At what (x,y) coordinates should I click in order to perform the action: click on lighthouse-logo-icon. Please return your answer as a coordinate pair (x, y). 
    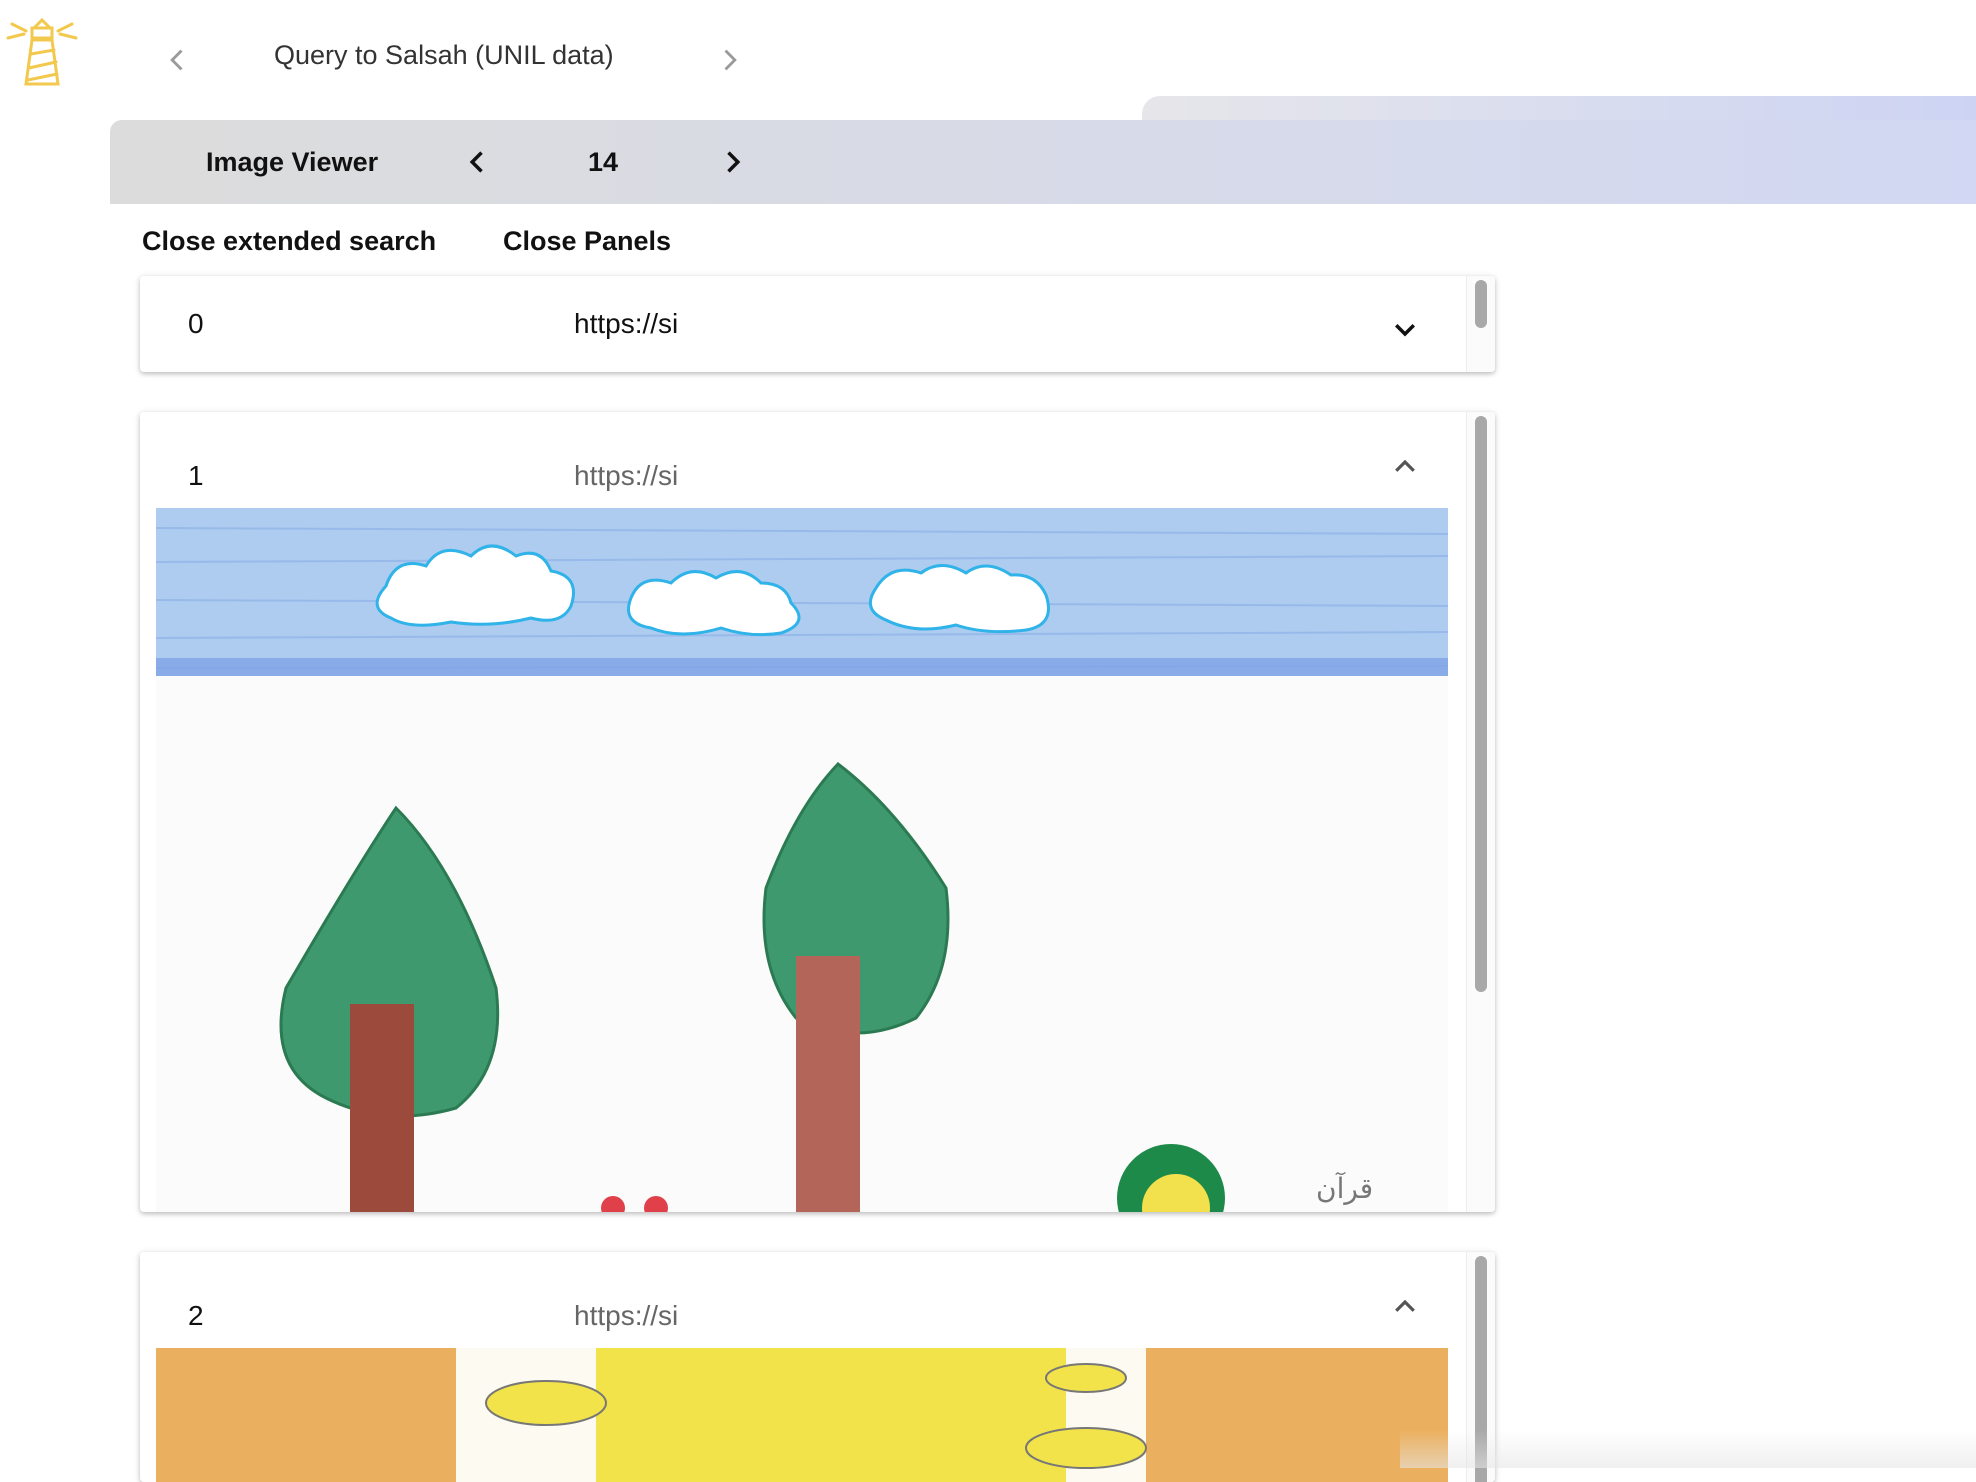
    Looking at the image, I should click on (42, 50).